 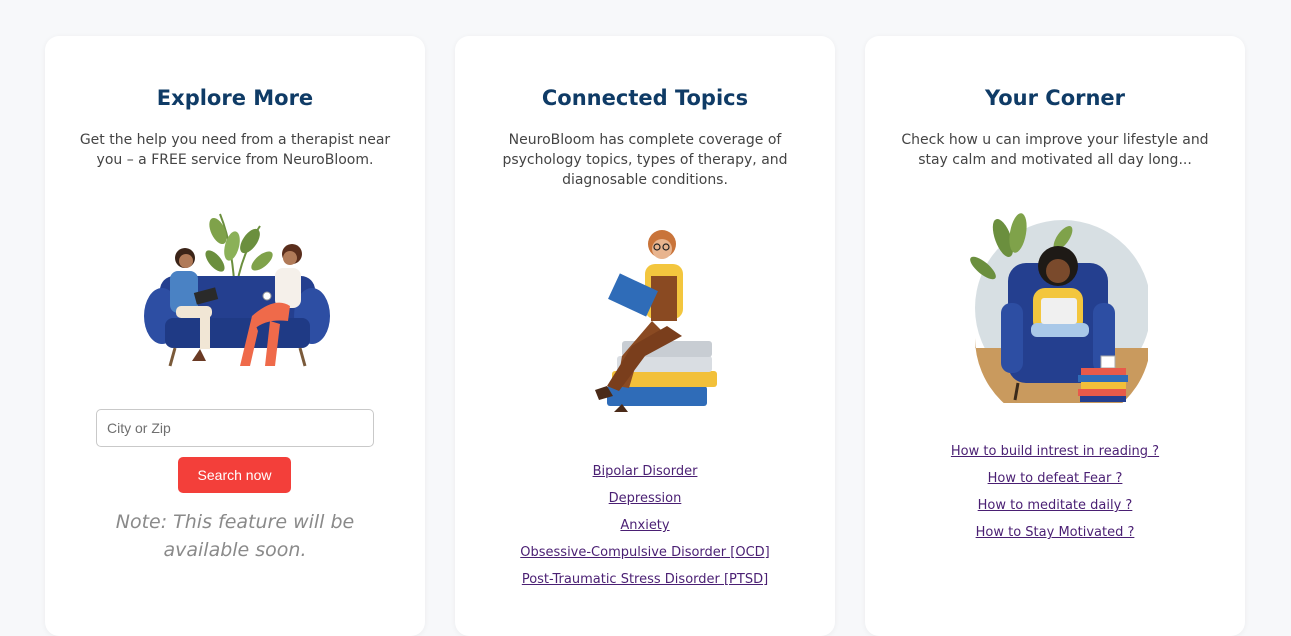 I want to click on list-item: Bipolar Disorder, so click(x=645, y=473).